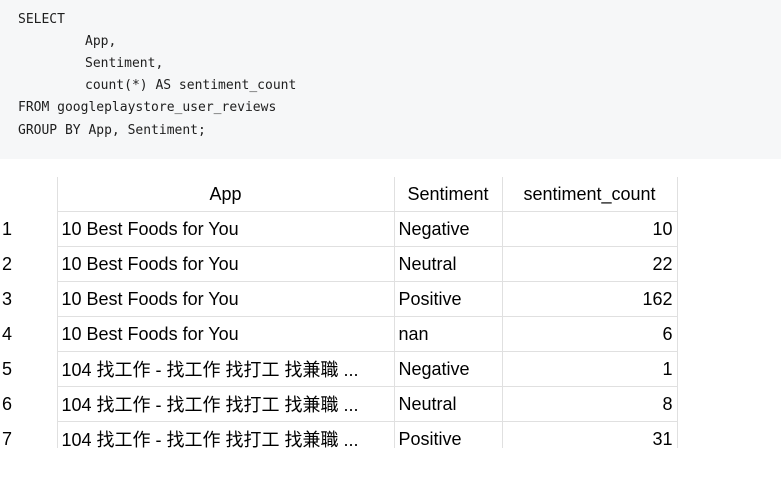 The width and height of the screenshot is (781, 479). Describe the element at coordinates (590, 299) in the screenshot. I see `cell-count: 162` at that location.